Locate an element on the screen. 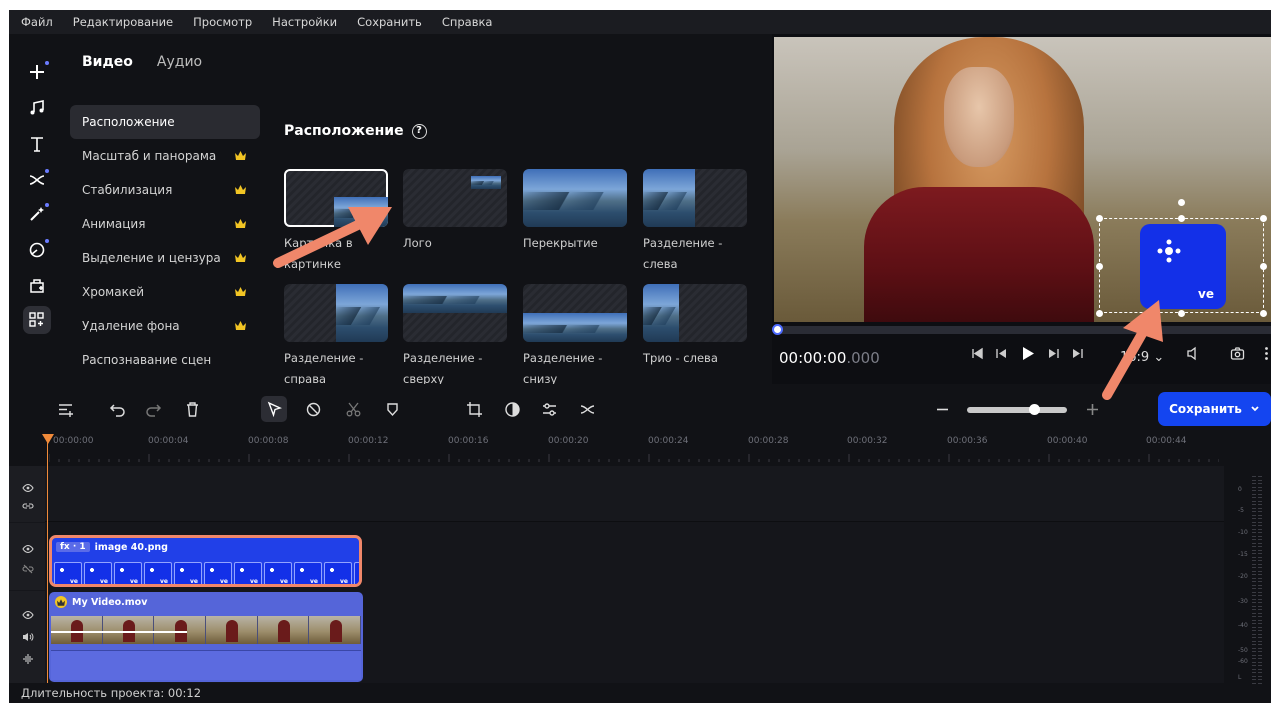 Image resolution: width=1271 pixels, height=703 pixels. redo-button is located at coordinates (153, 409).